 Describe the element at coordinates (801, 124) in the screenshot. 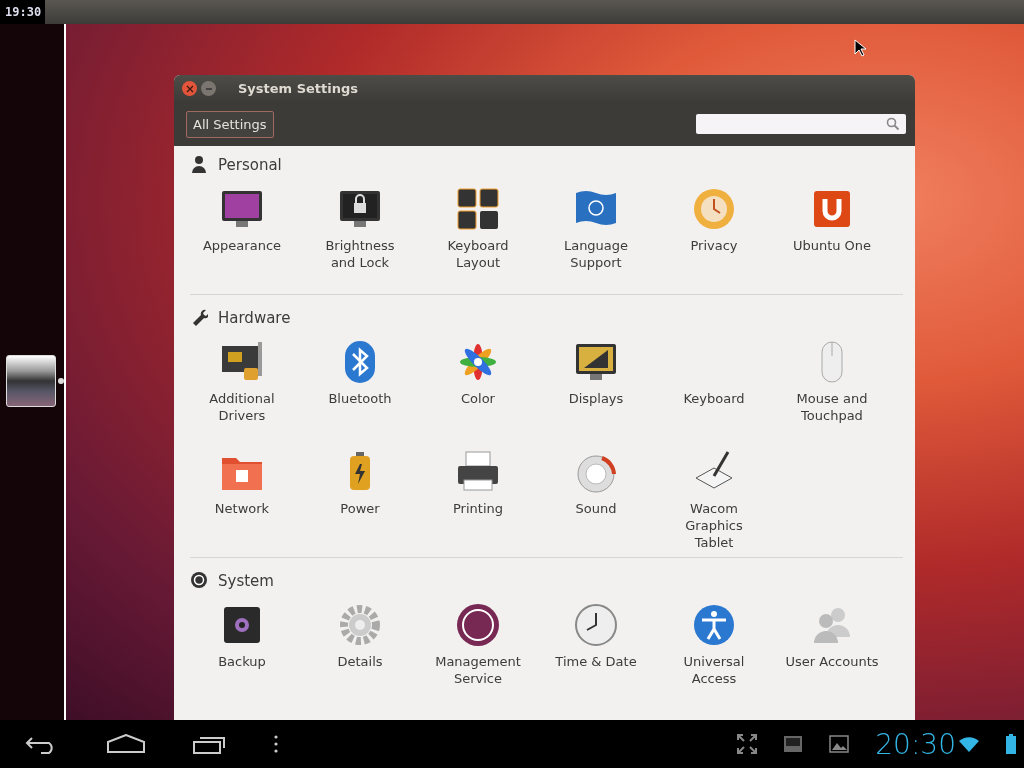

I see `search-field` at that location.